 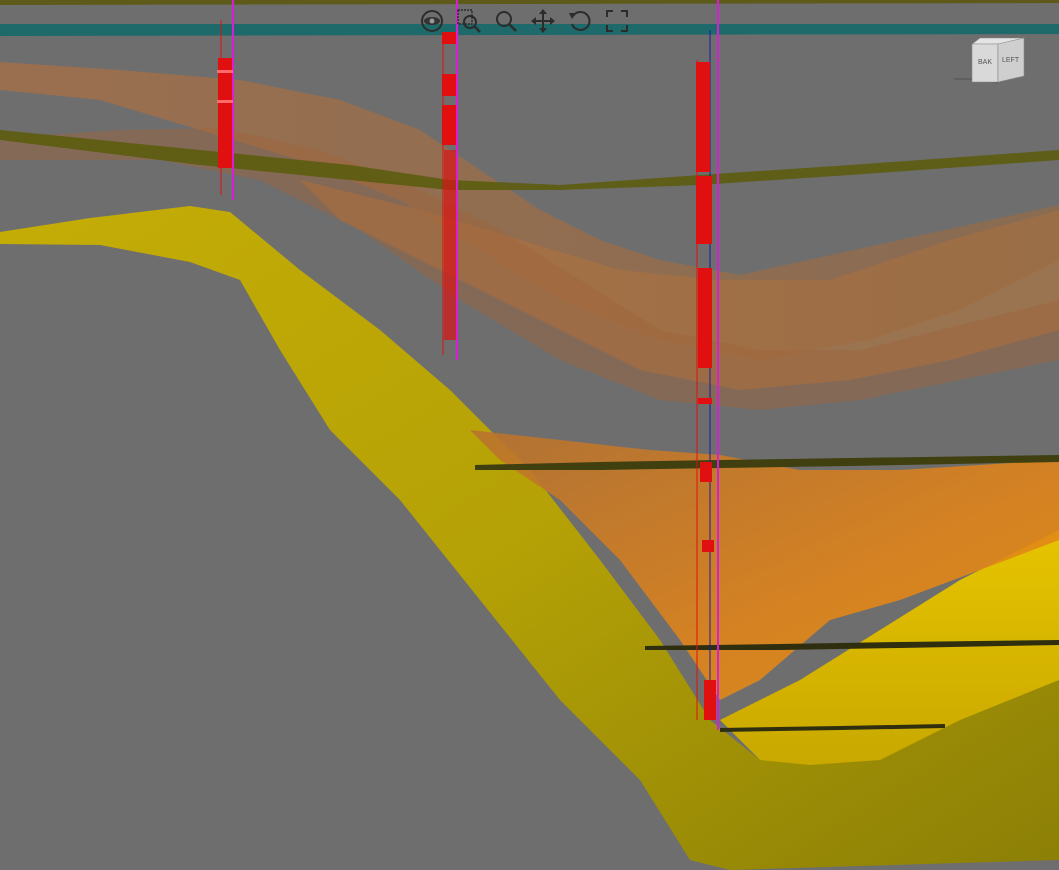 I want to click on eye-icon, so click(x=431, y=21).